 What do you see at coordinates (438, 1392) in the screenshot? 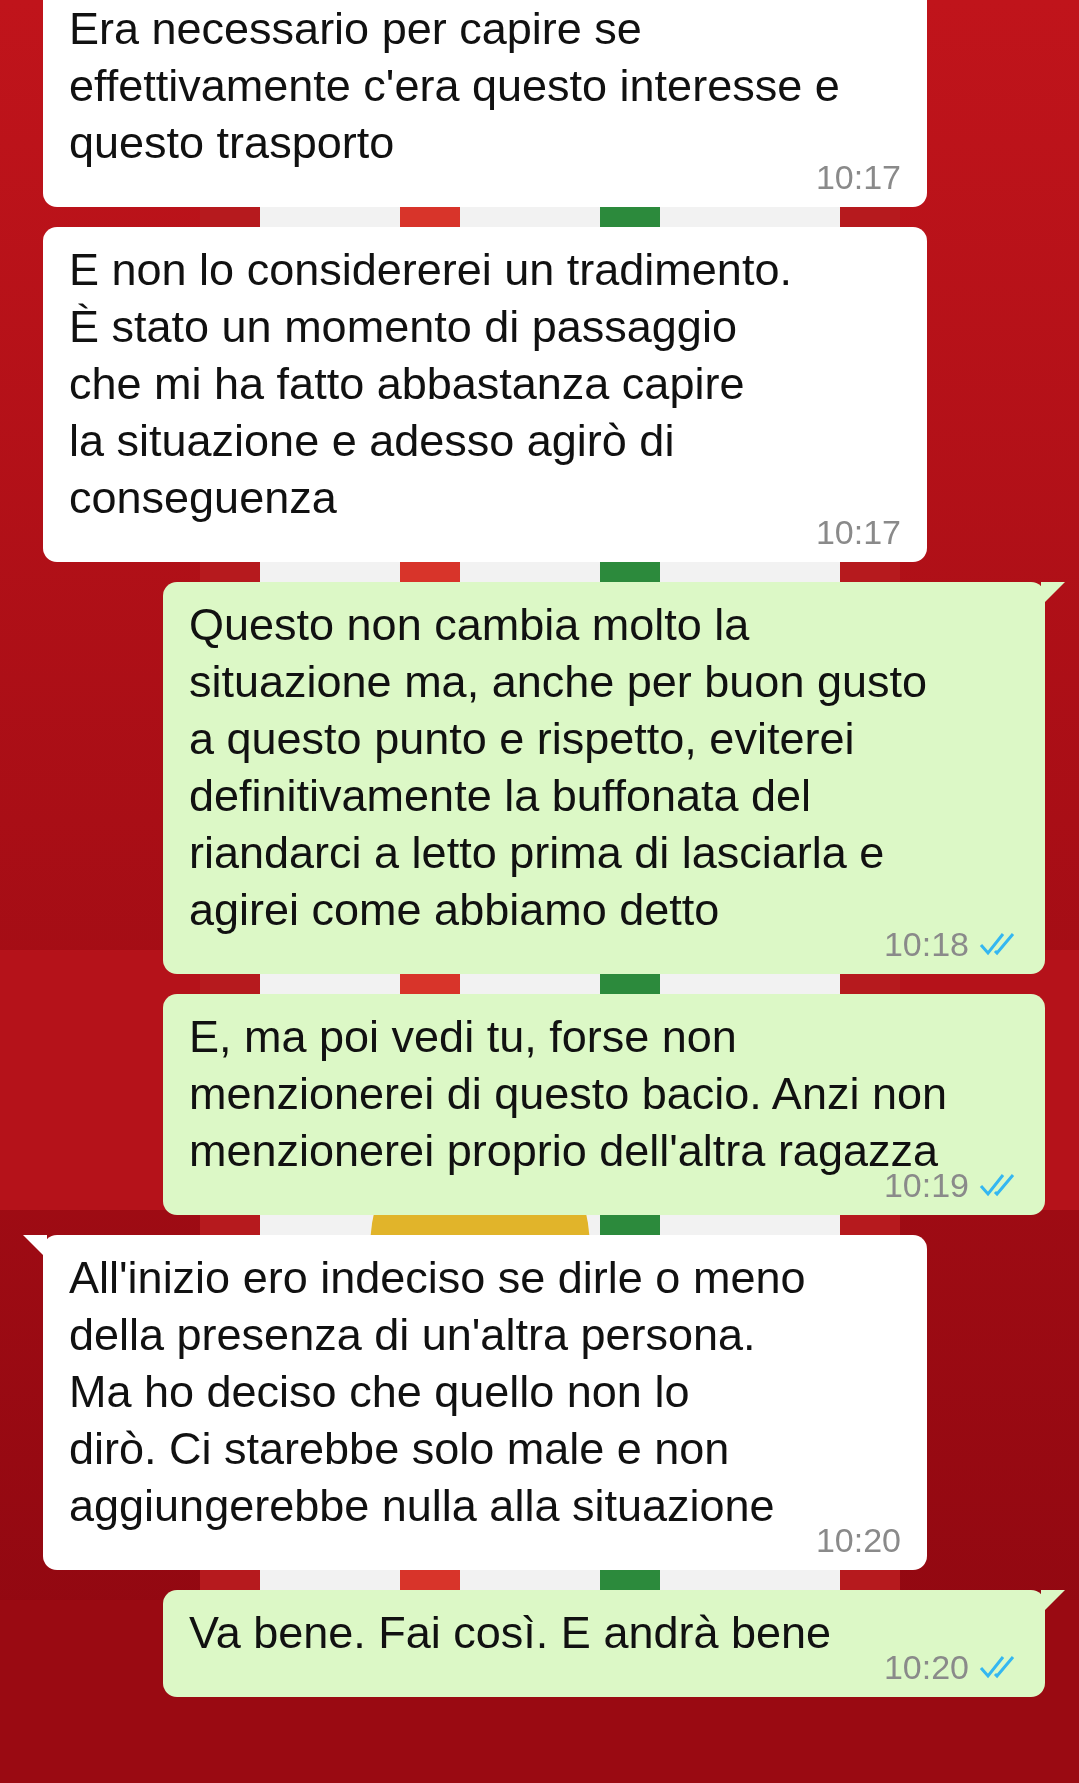
I see `message-text: All'inizio ero indeciso se dirle o meno della presenza di un'altra persona. Ma ho deciso che quello non lo dirò. Ci starebbe solo male e non aggiungerebbe nulla alla situazione` at bounding box center [438, 1392].